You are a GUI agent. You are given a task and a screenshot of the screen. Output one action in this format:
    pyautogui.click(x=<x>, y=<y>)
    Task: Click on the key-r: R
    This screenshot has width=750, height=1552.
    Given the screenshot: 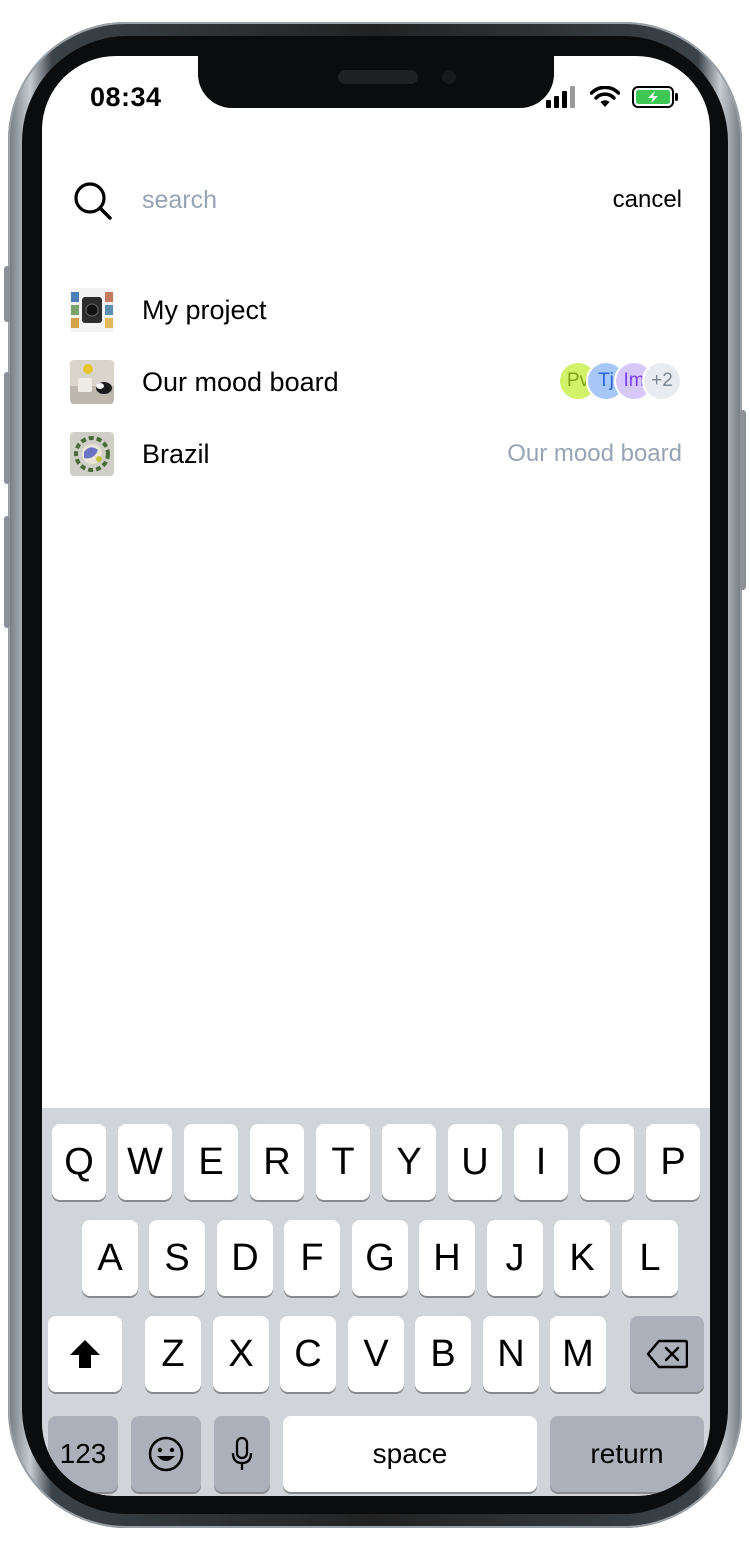 What is the action you would take?
    pyautogui.click(x=277, y=1162)
    